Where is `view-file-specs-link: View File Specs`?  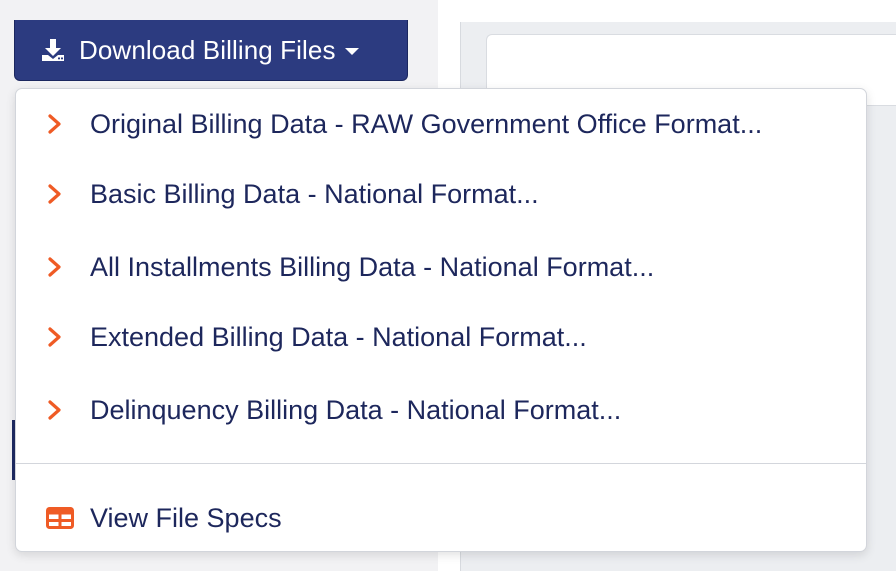
view-file-specs-link: View File Specs is located at coordinates (441, 518).